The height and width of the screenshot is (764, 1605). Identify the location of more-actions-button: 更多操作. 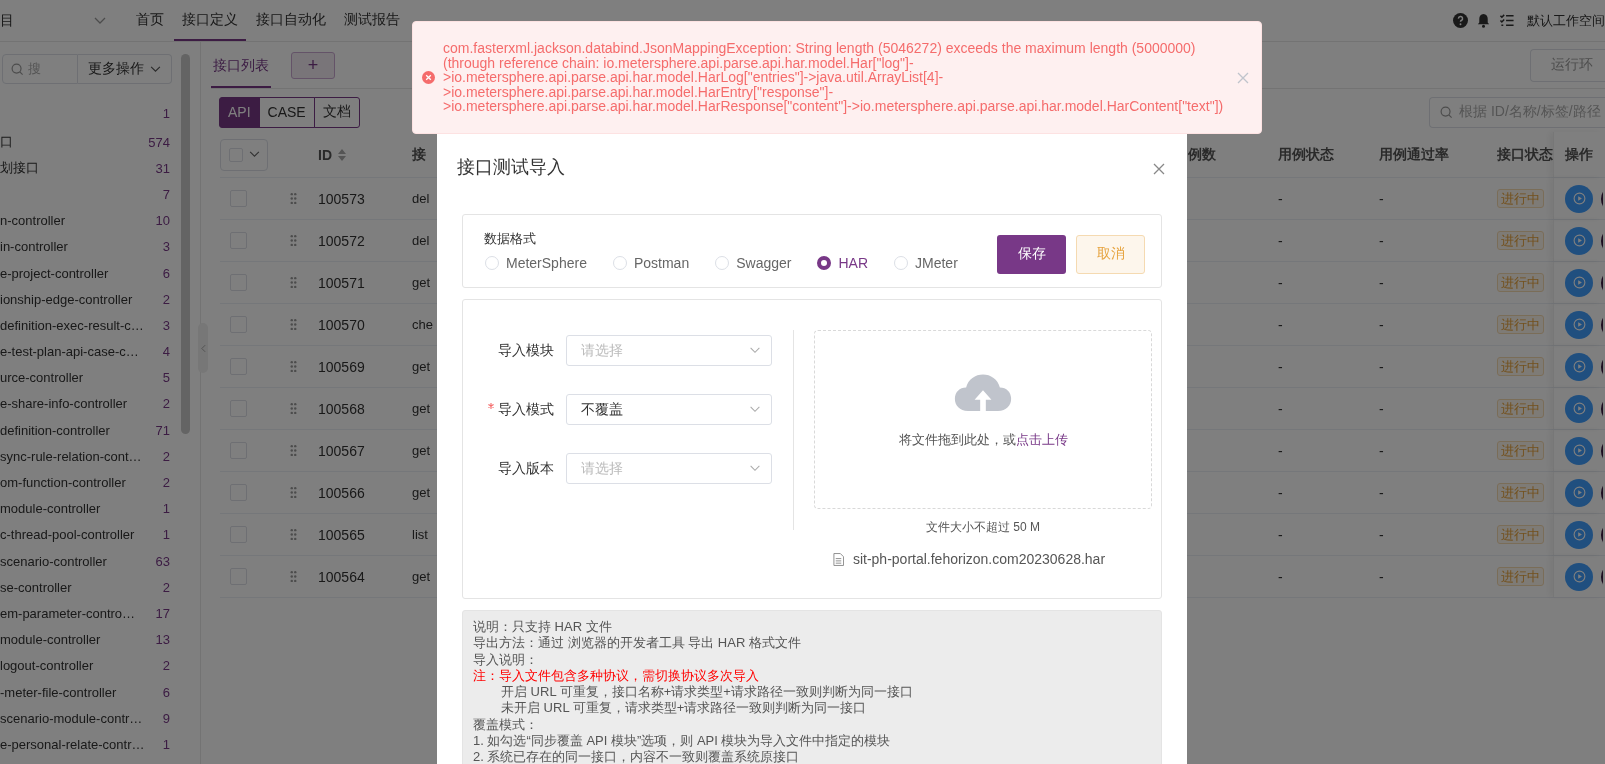
(125, 69).